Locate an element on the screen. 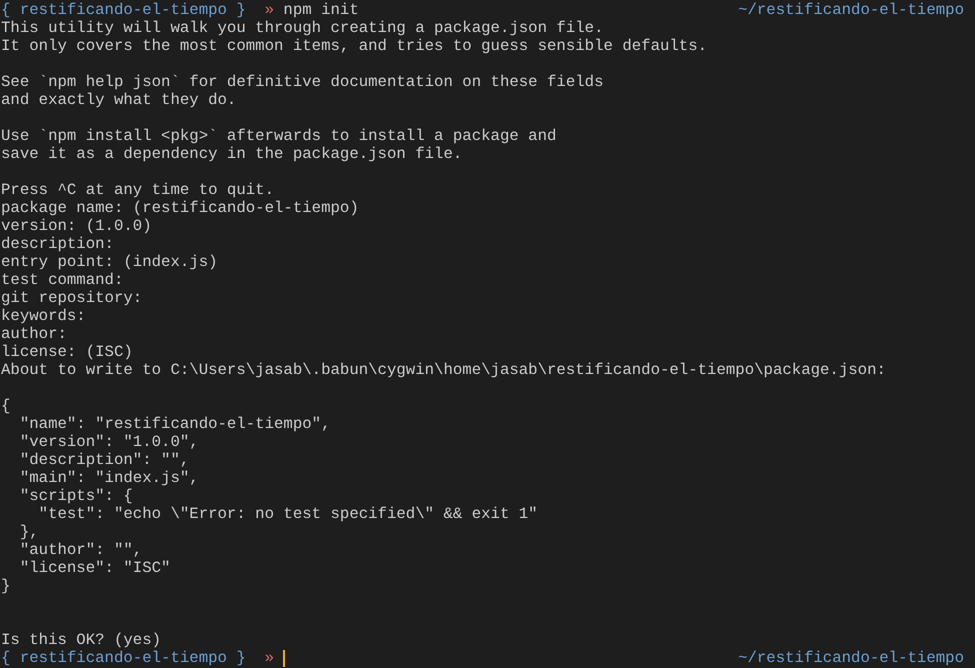 This screenshot has width=975, height=668. output-line: "description": "", is located at coordinates (104, 460).